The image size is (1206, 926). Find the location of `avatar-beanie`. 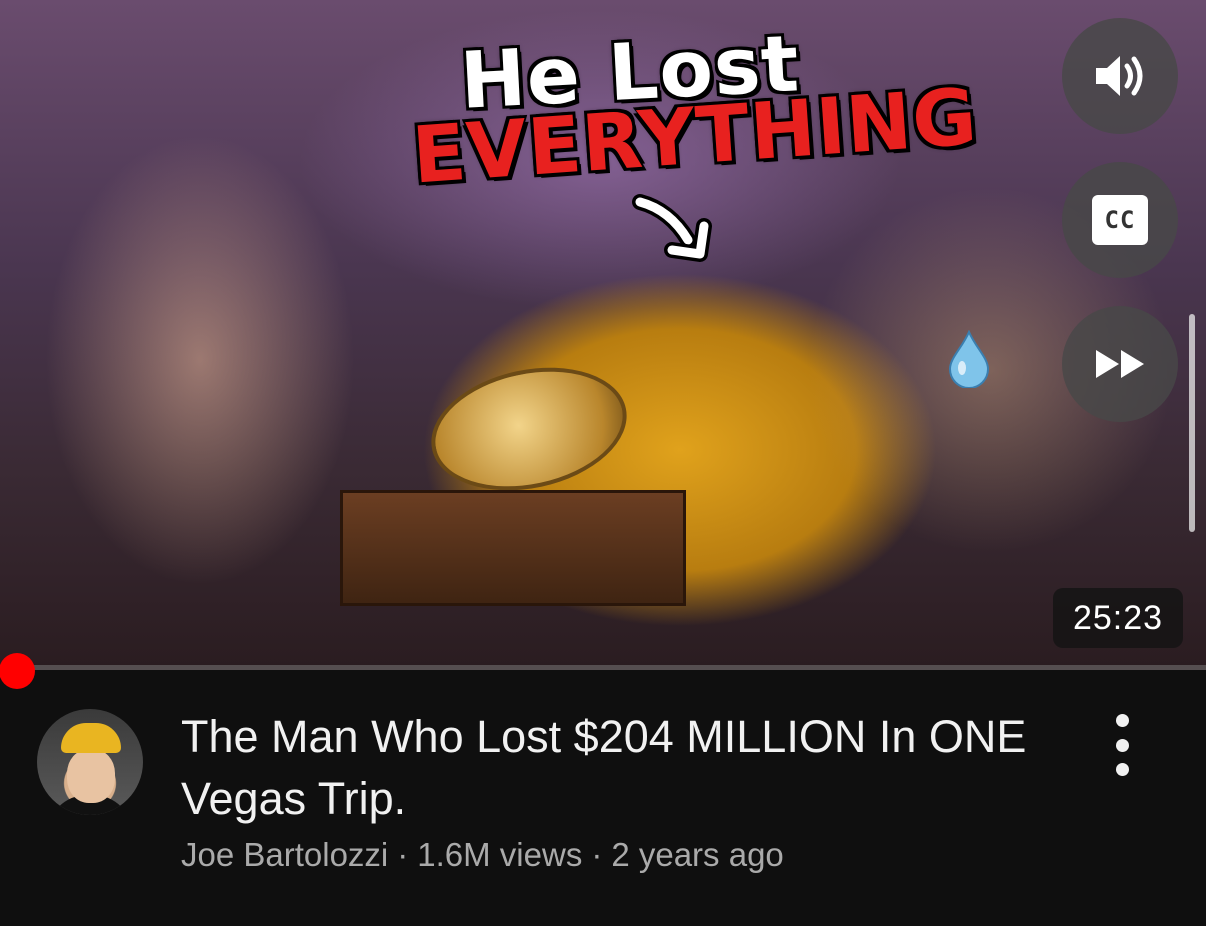

avatar-beanie is located at coordinates (91, 738).